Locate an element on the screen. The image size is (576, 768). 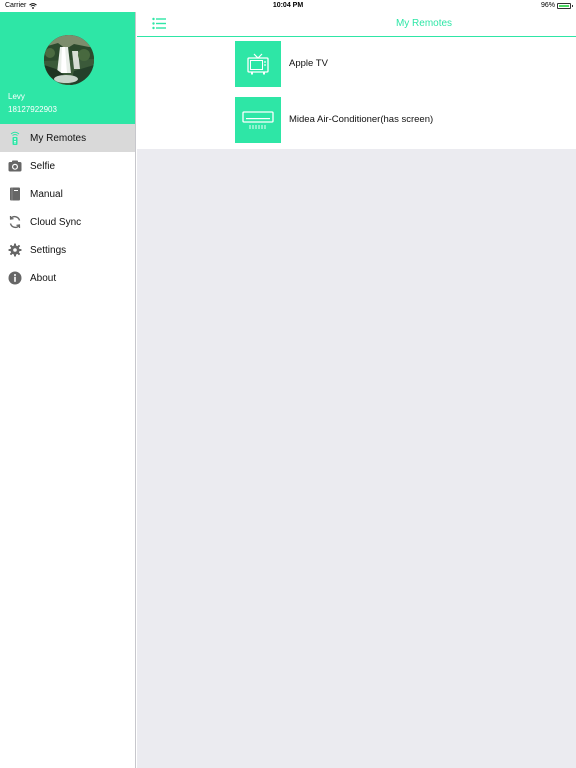
sidebar-item-label: Selfie is located at coordinates (43, 166).